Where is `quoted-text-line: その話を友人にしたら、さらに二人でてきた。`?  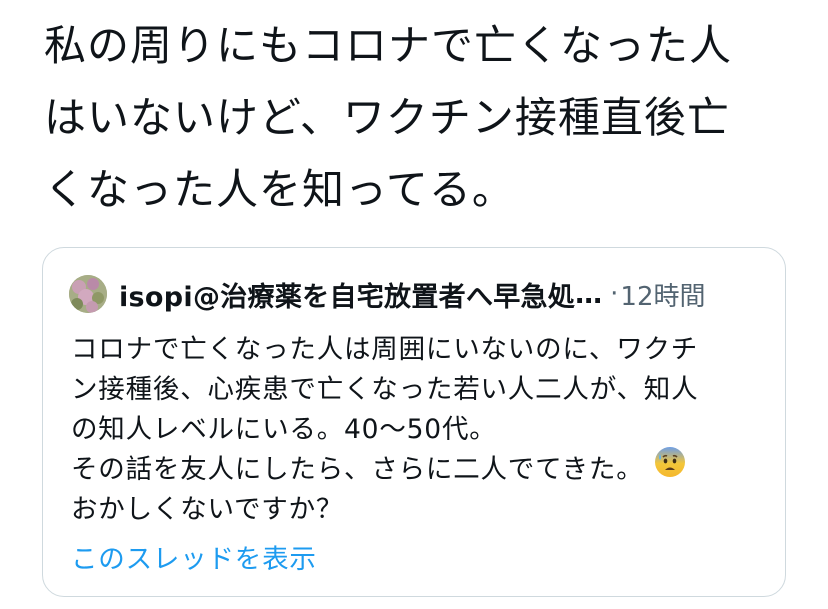
quoted-text-line: その話を友人にしたら、さらに二人でてきた。 is located at coordinates (357, 469).